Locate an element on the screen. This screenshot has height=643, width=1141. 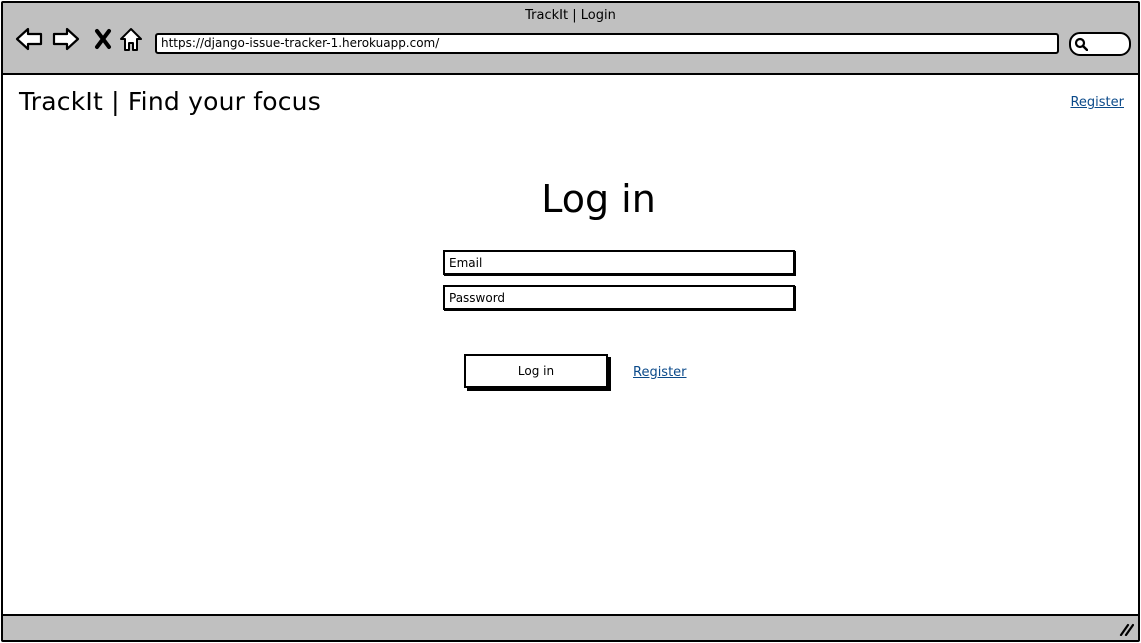
resize-grip-icon is located at coordinates (1126, 629).